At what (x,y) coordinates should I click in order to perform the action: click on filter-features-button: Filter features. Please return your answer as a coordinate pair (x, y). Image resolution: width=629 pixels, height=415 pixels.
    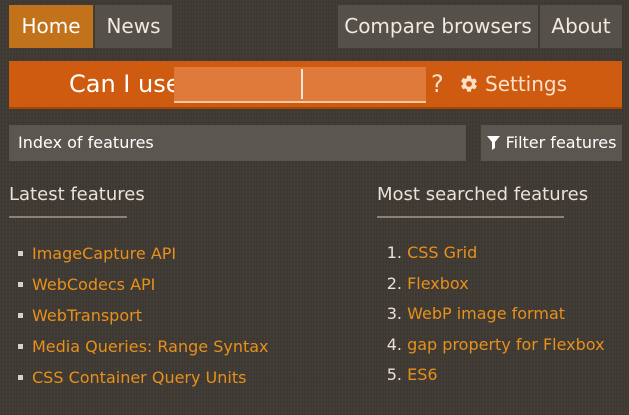
    Looking at the image, I should click on (551, 143).